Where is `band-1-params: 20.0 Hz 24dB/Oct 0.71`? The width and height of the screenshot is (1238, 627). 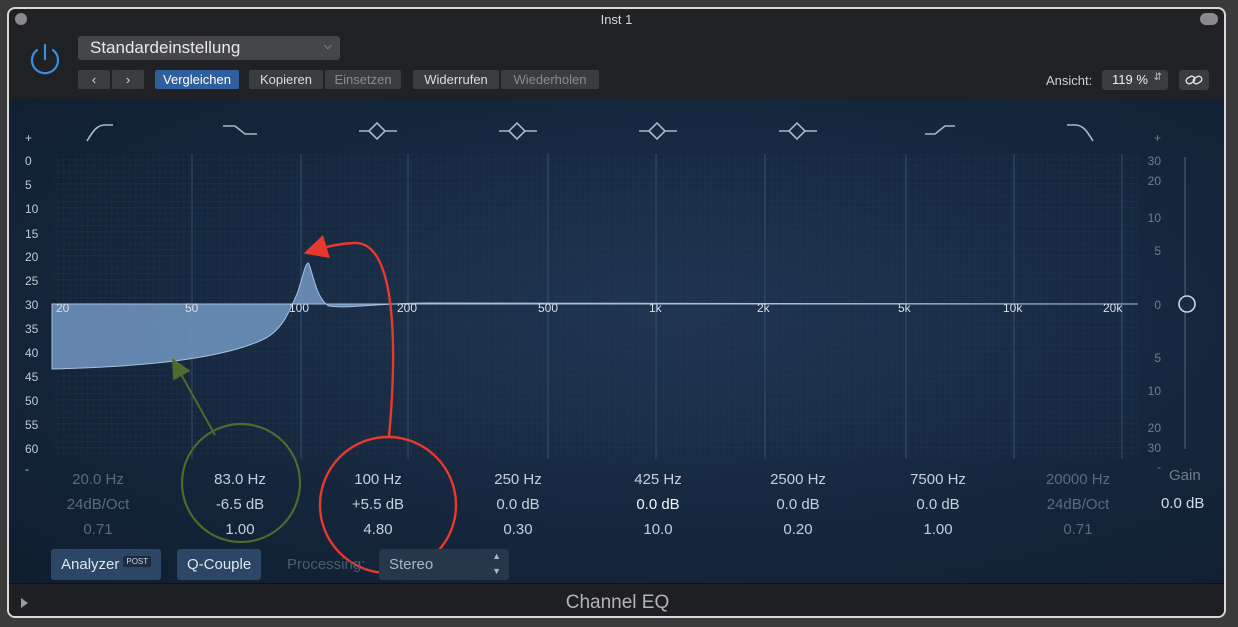
band-1-params: 20.0 Hz 24dB/Oct 0.71 is located at coordinates (98, 504).